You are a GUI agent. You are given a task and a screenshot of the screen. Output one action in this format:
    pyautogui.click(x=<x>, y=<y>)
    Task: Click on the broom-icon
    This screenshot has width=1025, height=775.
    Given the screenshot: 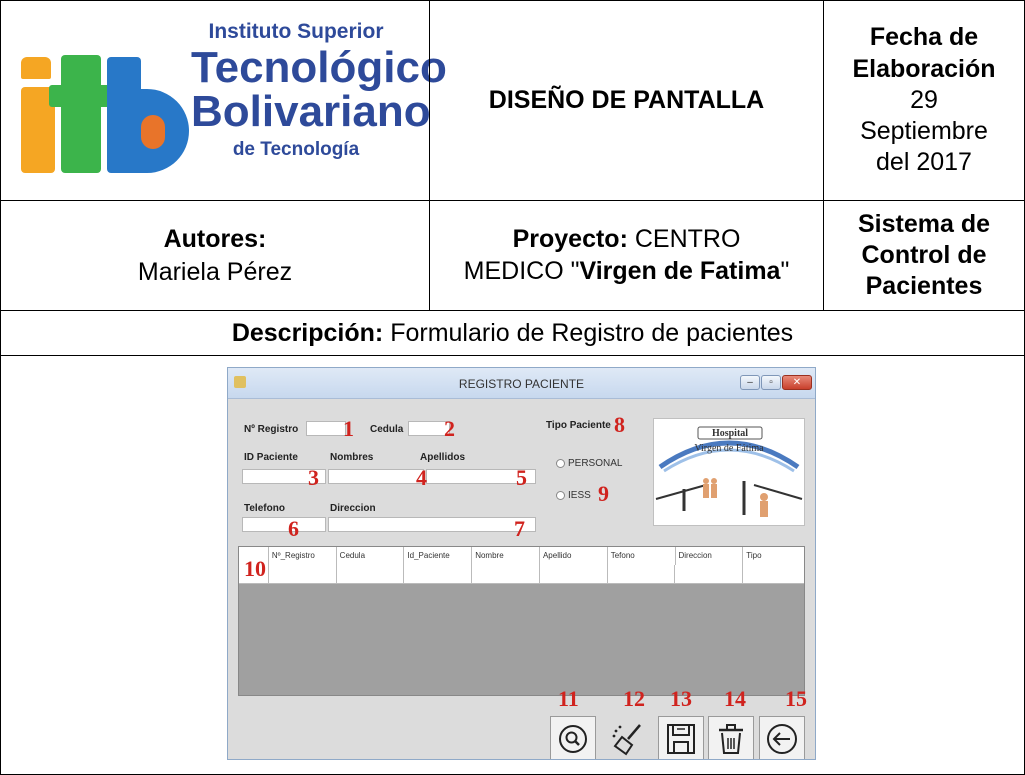 What is the action you would take?
    pyautogui.click(x=626, y=740)
    